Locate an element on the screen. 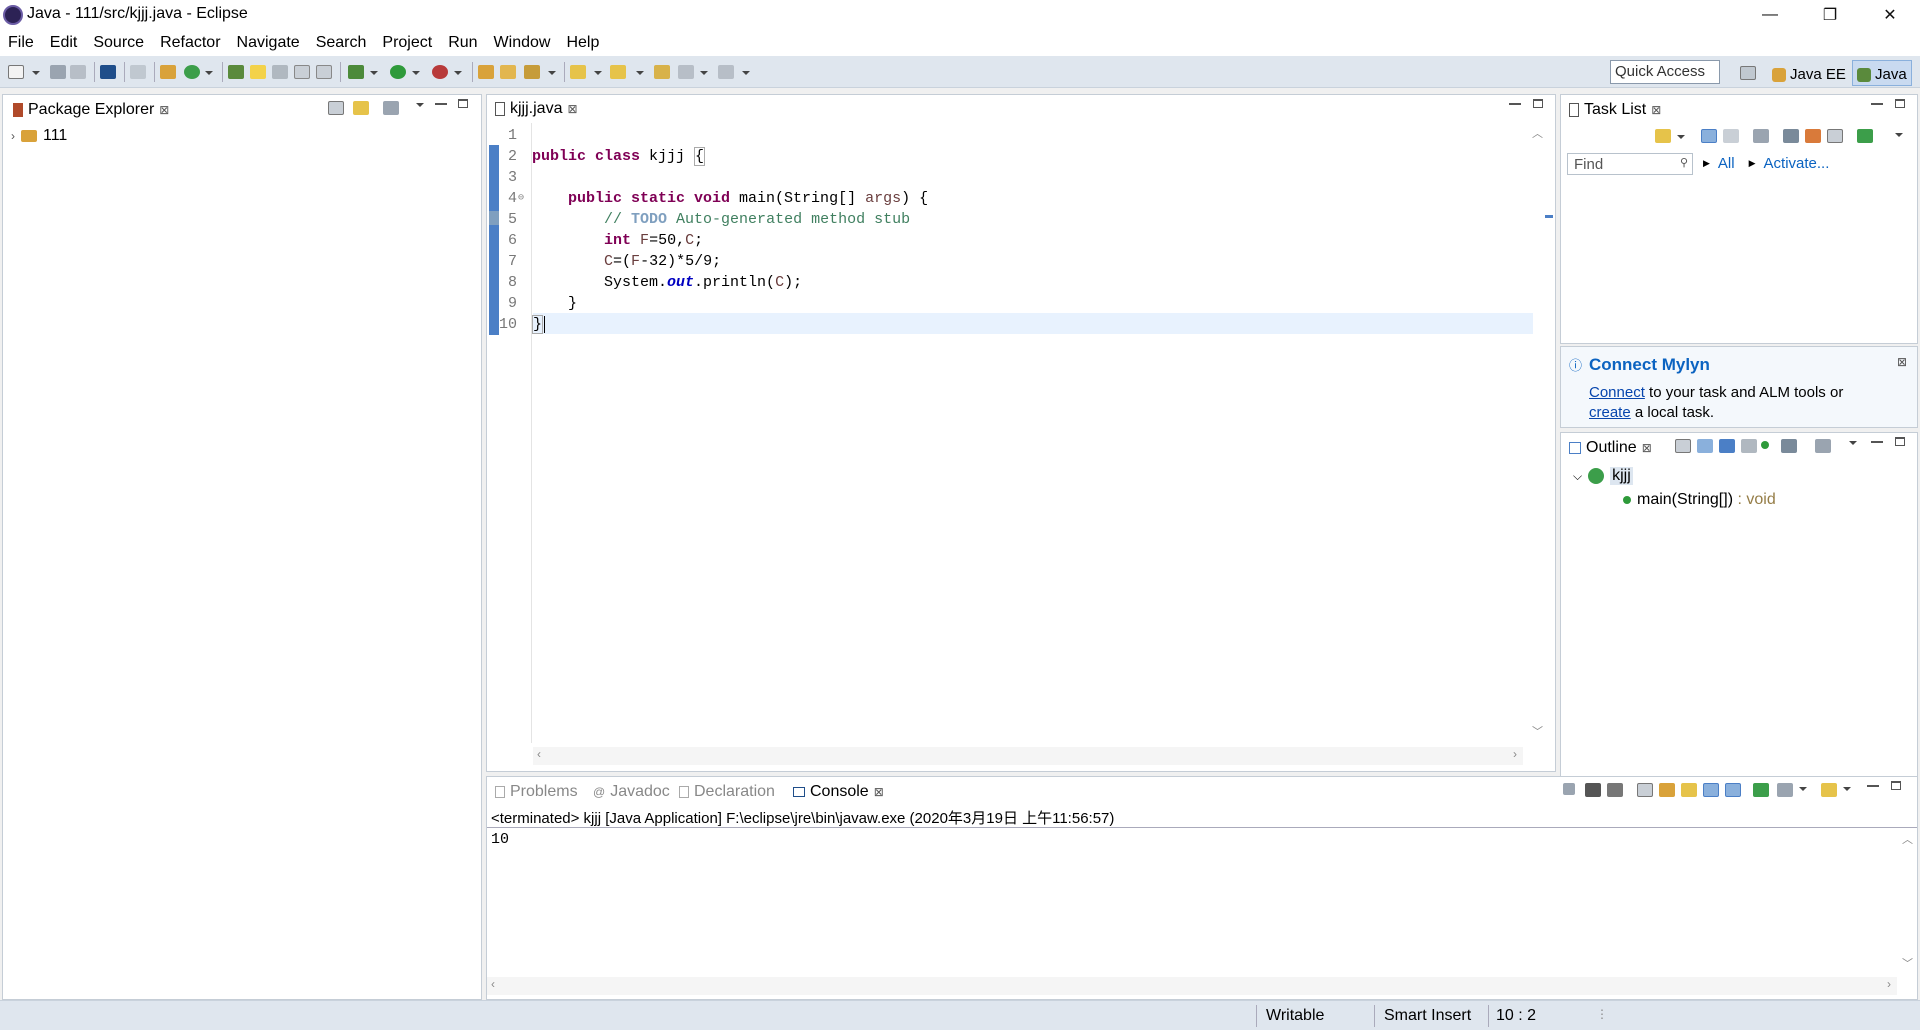 The image size is (1920, 1030). maximize-editor-icon is located at coordinates (1538, 103).